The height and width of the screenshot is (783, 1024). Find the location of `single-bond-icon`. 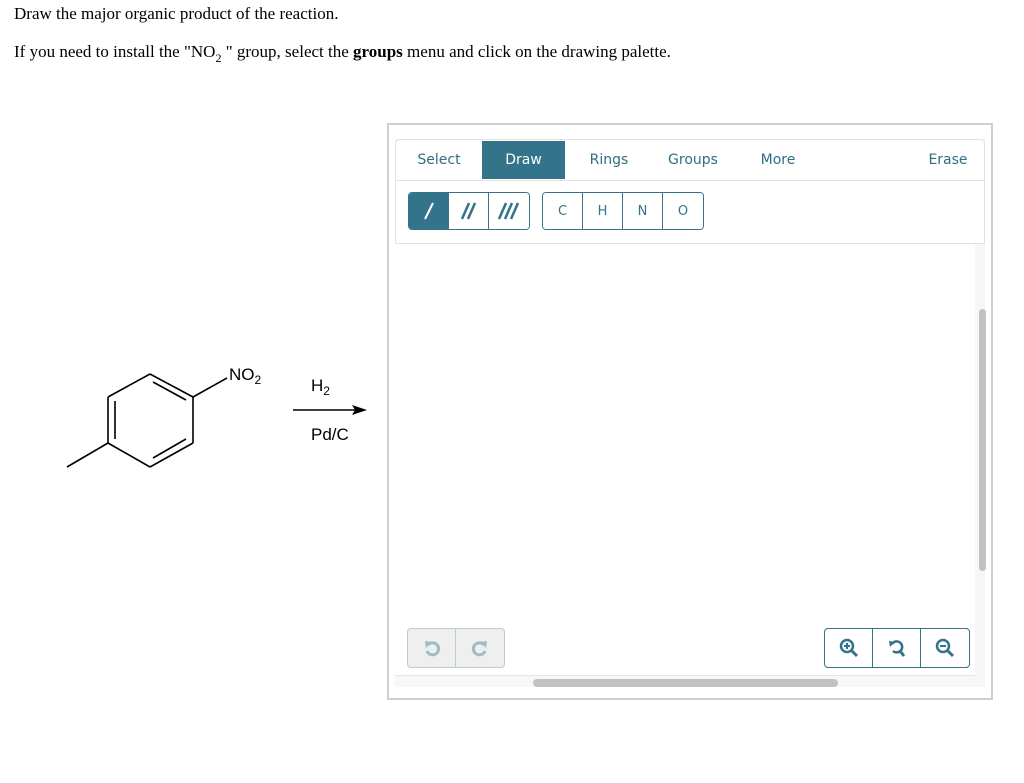

single-bond-icon is located at coordinates (428, 211).